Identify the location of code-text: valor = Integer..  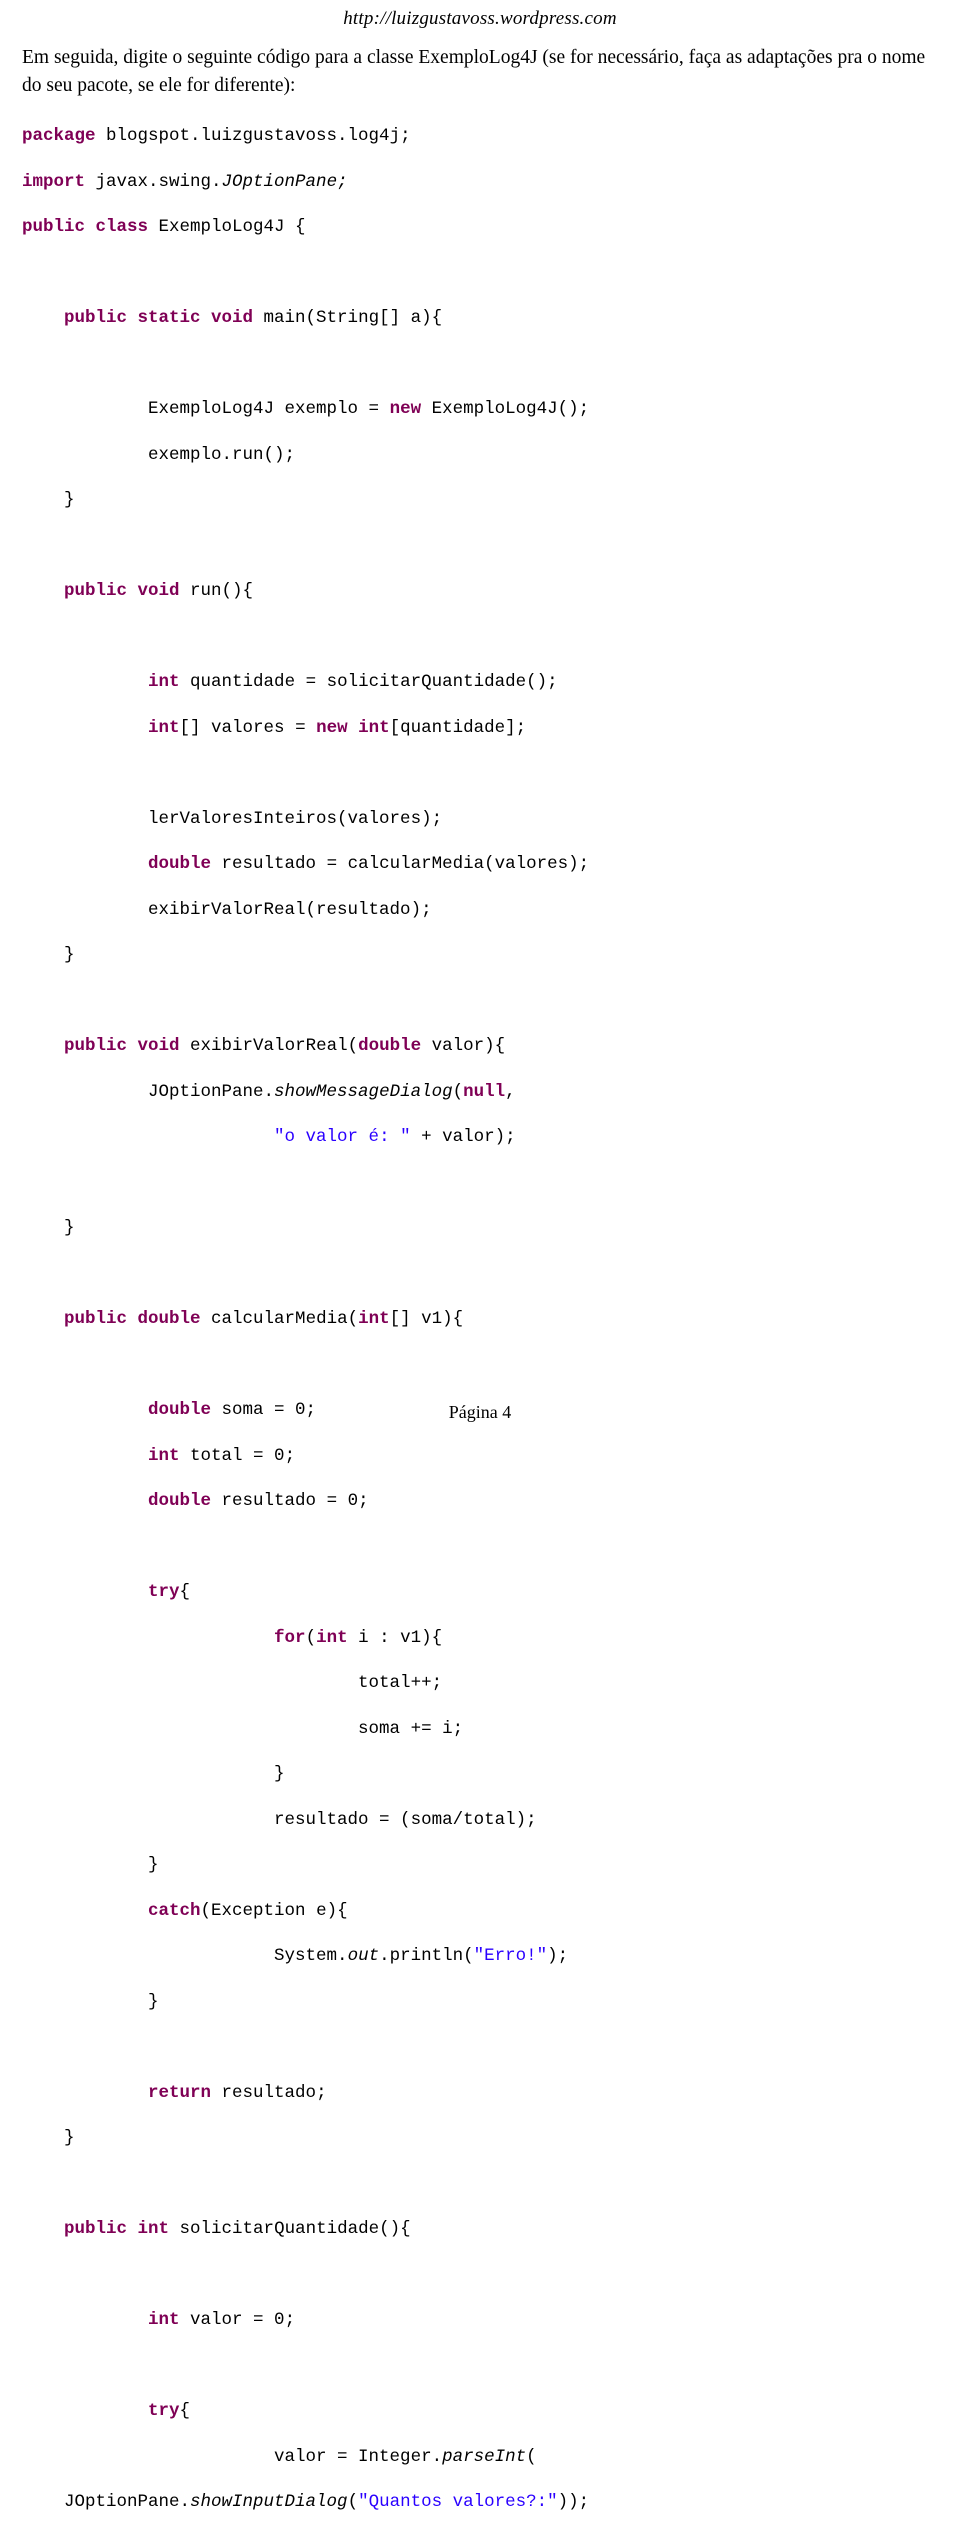
(232, 2456).